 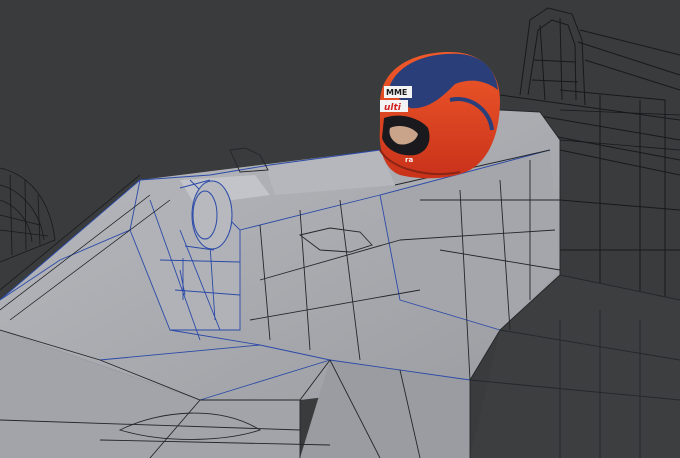 I want to click on driver-helmet: MME ulti ra, so click(x=439, y=115).